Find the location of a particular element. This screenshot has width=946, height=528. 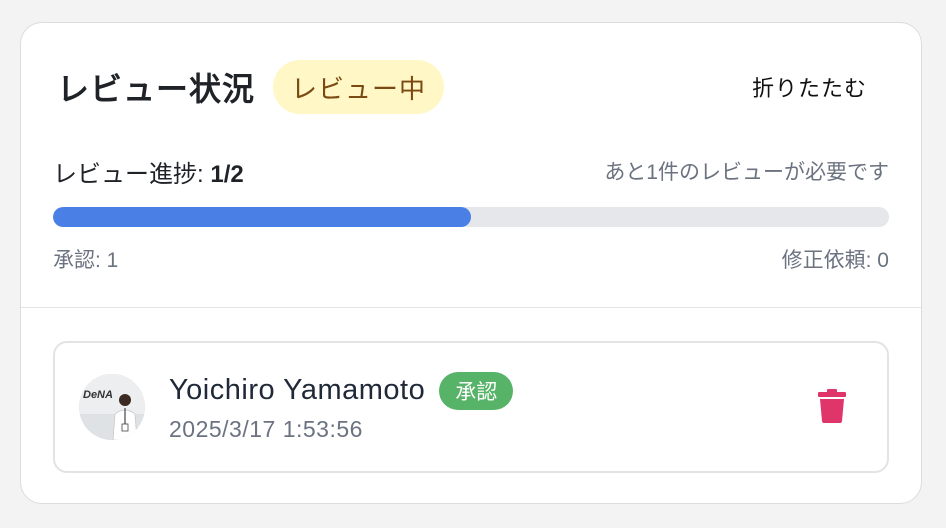

trash-icon is located at coordinates (832, 407).